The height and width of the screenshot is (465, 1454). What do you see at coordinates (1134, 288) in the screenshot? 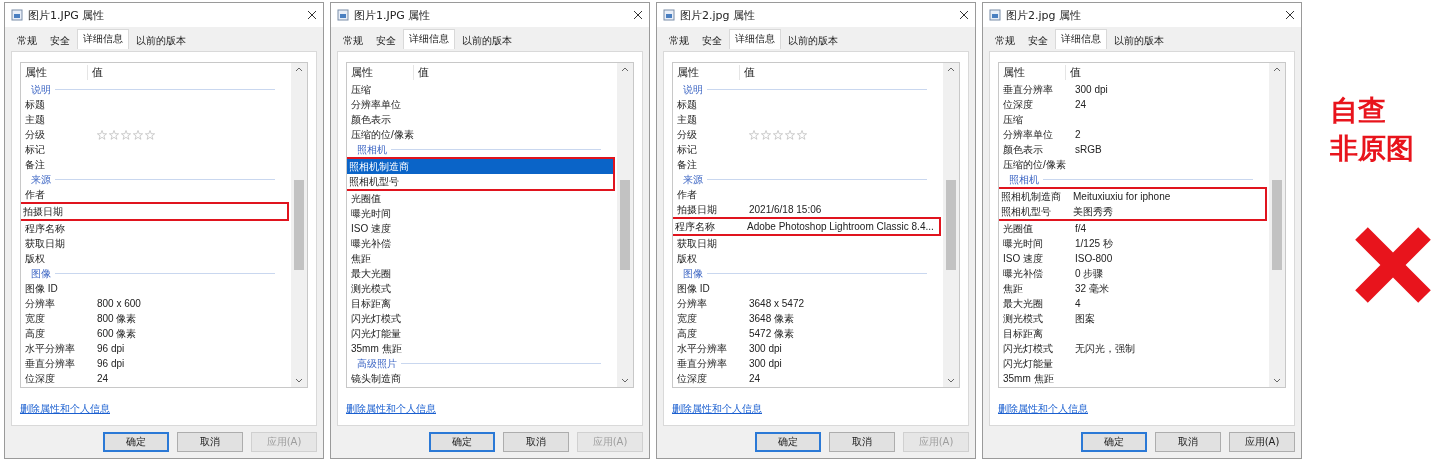
I see `property-row: 焦距 32 毫米` at bounding box center [1134, 288].